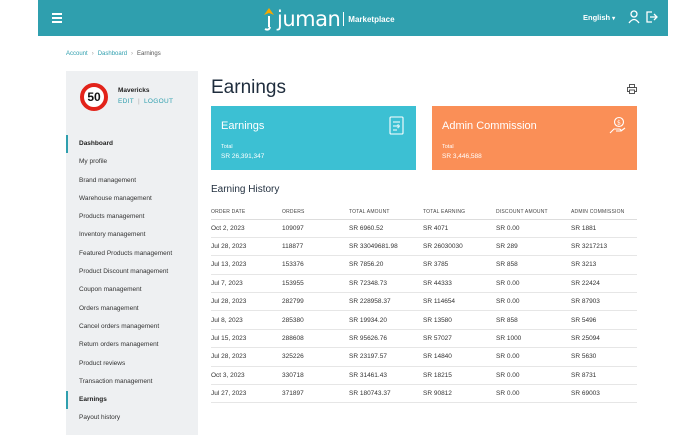 The width and height of the screenshot is (700, 435). I want to click on logo: juman Marketplace, so click(328, 19).